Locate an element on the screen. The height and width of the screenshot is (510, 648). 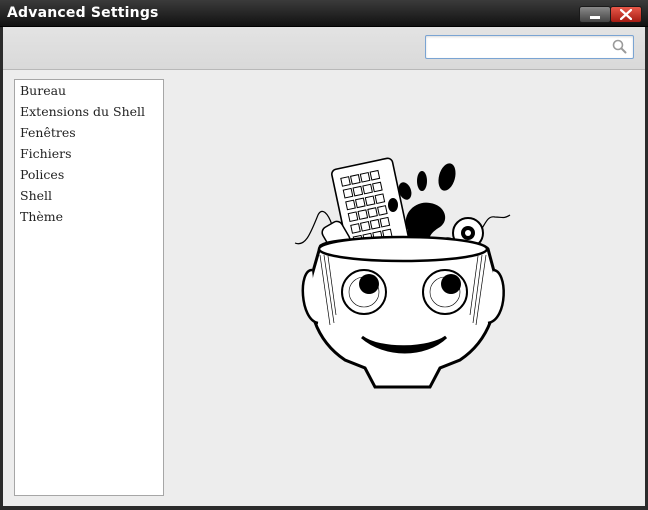
close-button is located at coordinates (626, 14).